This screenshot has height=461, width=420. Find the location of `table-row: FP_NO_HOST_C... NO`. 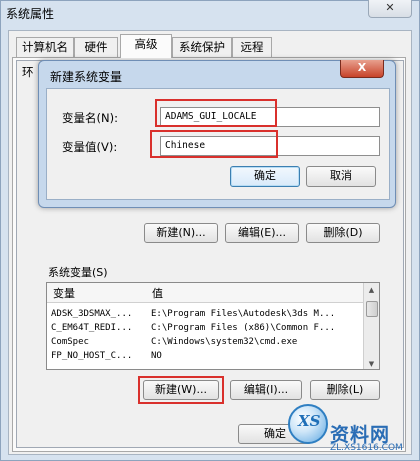

table-row: FP_NO_HOST_C... NO is located at coordinates (206, 356).